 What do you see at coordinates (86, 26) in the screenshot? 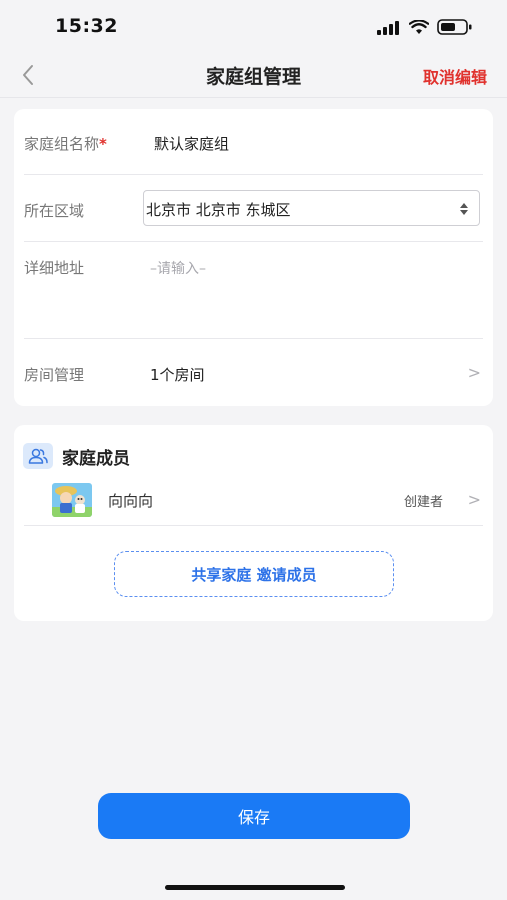
I see `status-time: 15:32` at bounding box center [86, 26].